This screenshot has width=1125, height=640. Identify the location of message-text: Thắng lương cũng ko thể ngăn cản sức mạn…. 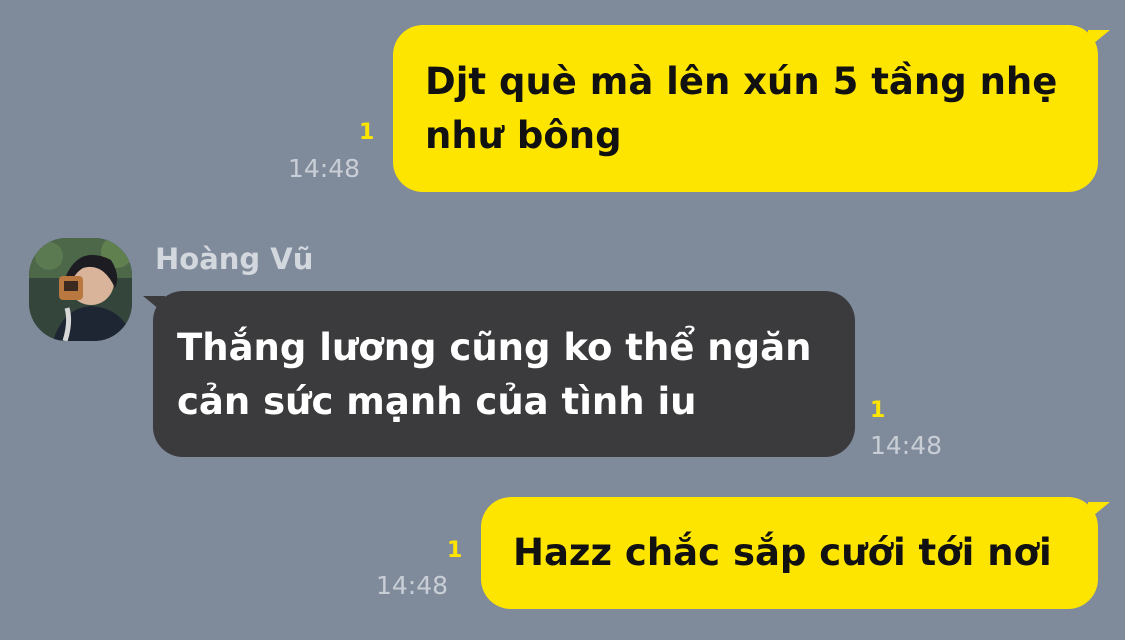
(494, 374).